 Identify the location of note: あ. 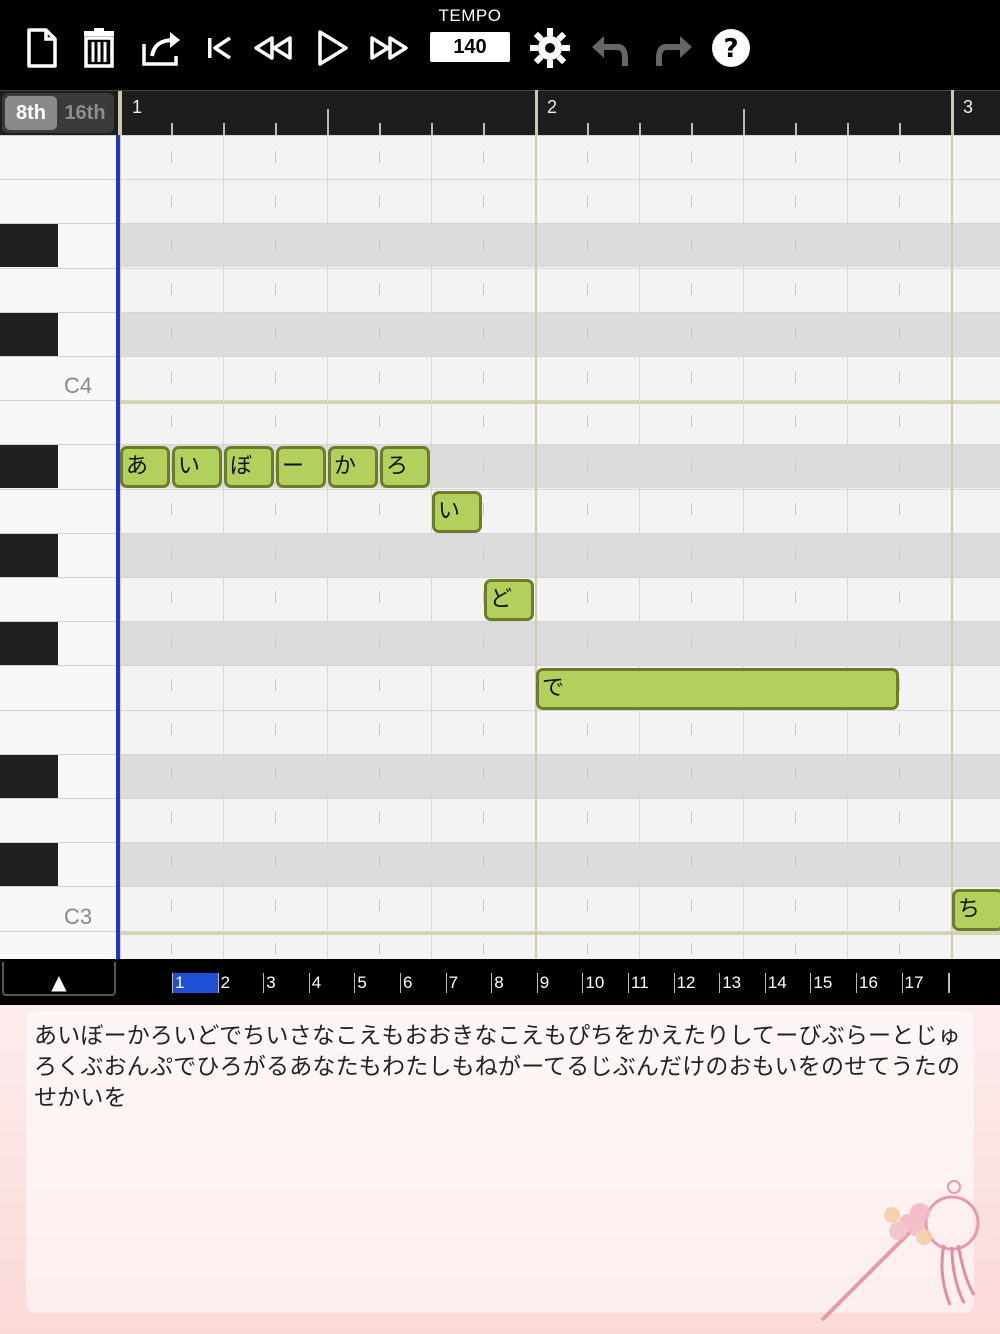
(145, 467).